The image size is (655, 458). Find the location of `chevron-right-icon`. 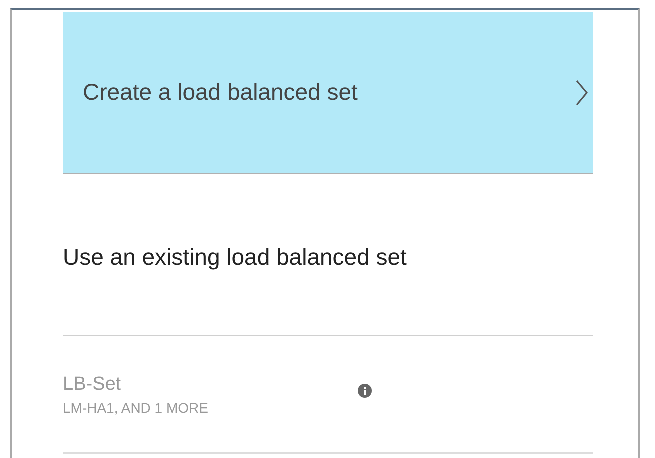

chevron-right-icon is located at coordinates (582, 92).